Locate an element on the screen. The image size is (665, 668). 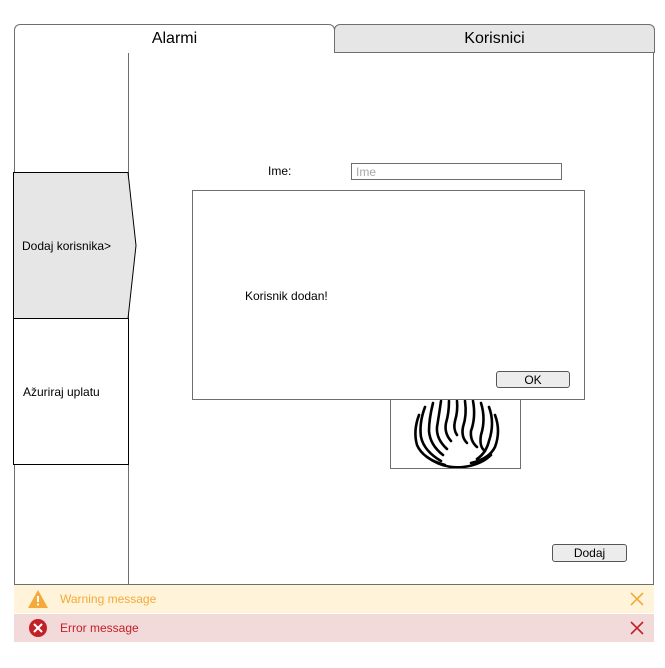
ime-input is located at coordinates (456, 171).